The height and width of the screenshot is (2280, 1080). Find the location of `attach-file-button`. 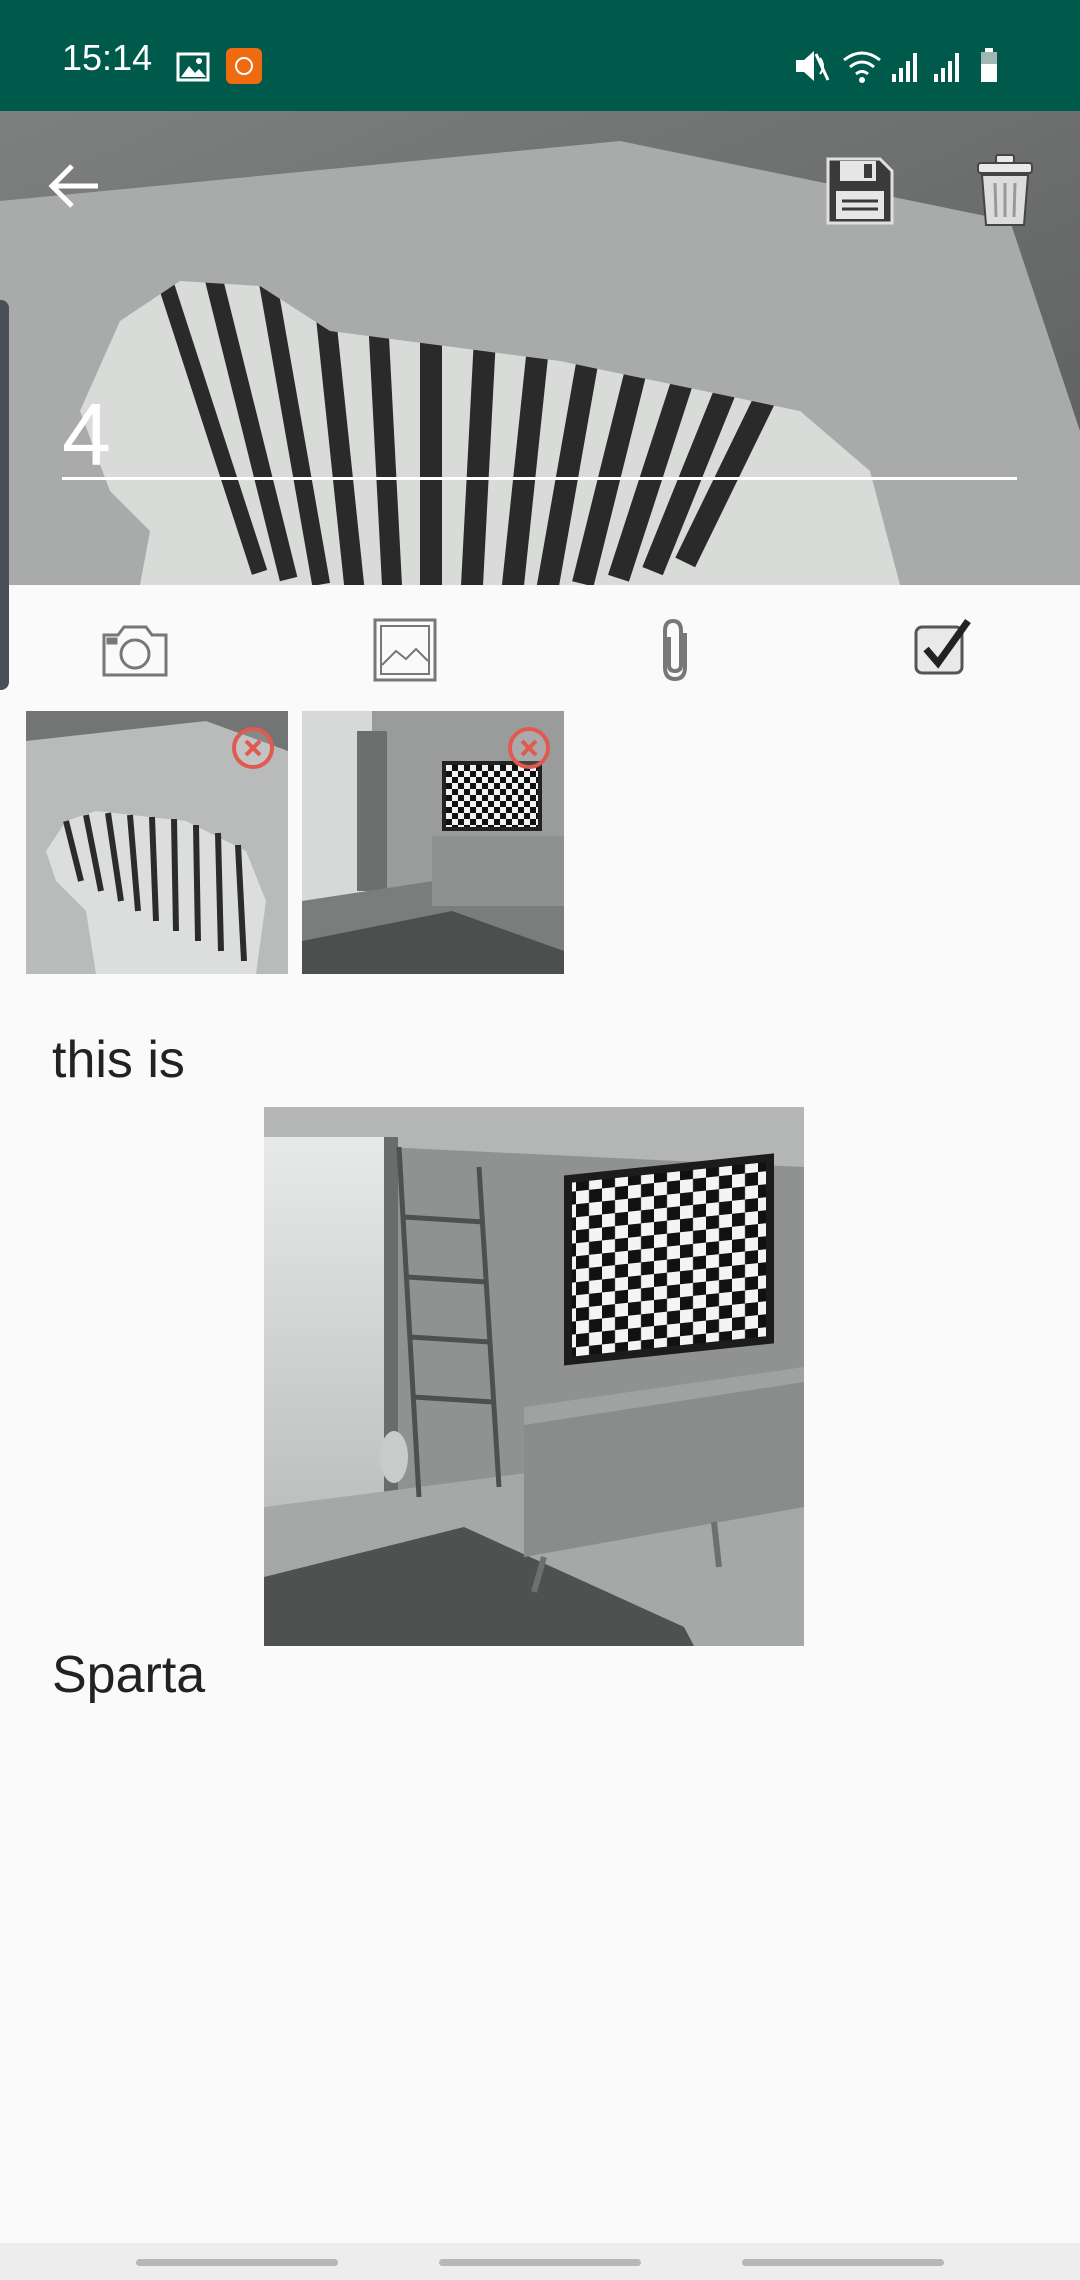

attach-file-button is located at coordinates (676, 650).